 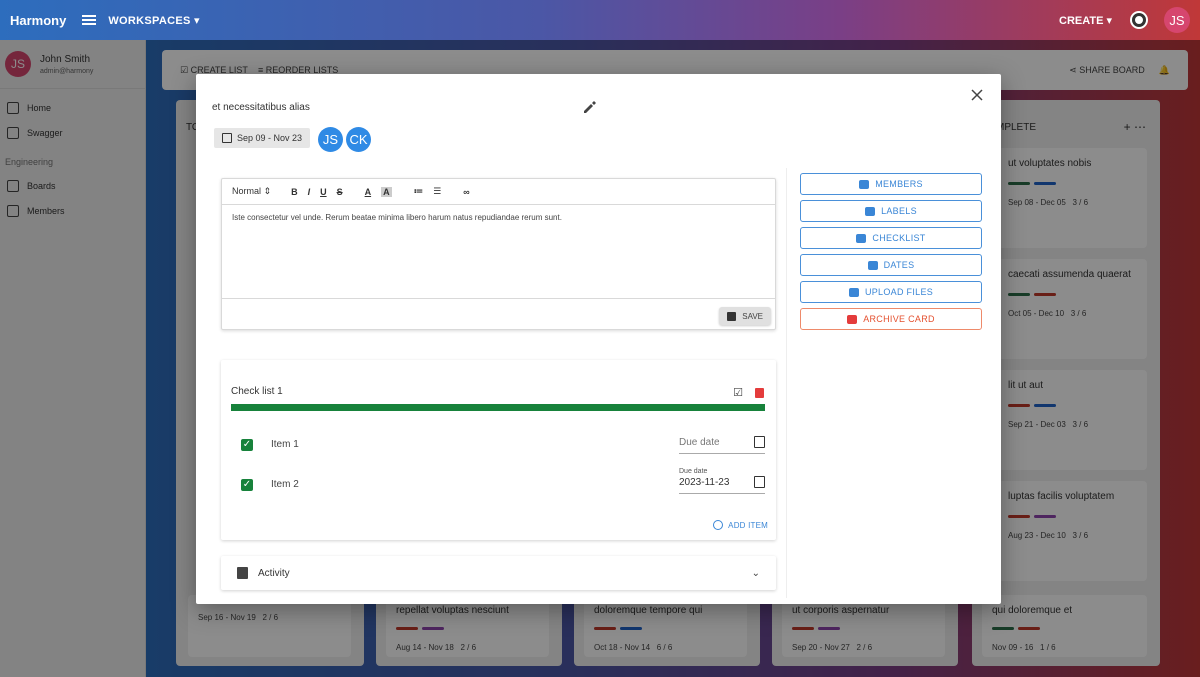 What do you see at coordinates (891, 238) in the screenshot?
I see `checklist-button: CHECKLIST` at bounding box center [891, 238].